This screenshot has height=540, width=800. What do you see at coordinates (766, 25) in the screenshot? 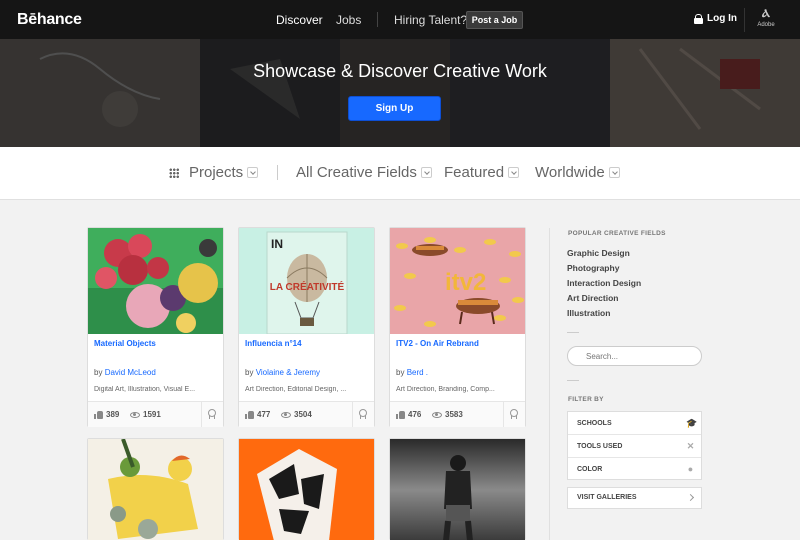
I see `adobe-label: Adobe` at bounding box center [766, 25].